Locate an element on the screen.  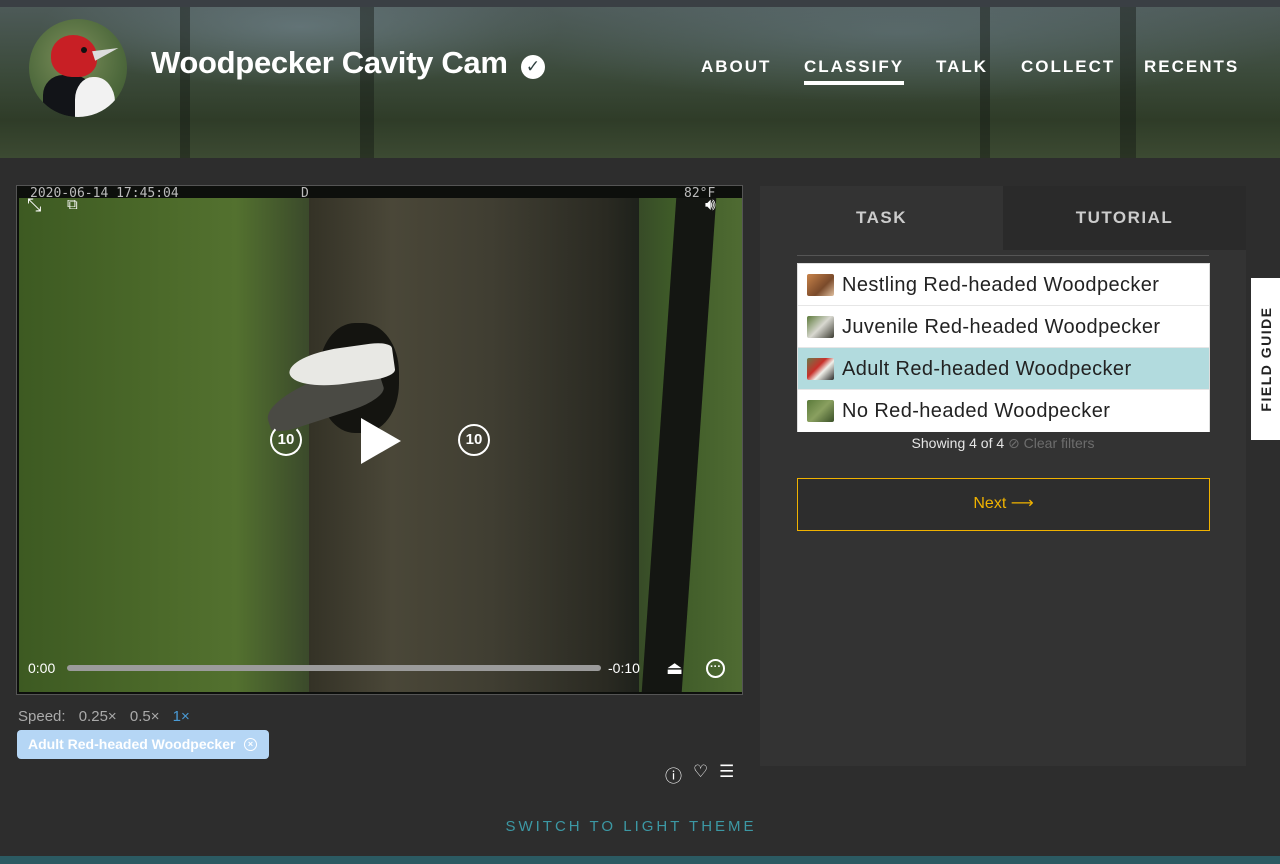
showing-count: Showing 4 of 4 is located at coordinates (958, 443).